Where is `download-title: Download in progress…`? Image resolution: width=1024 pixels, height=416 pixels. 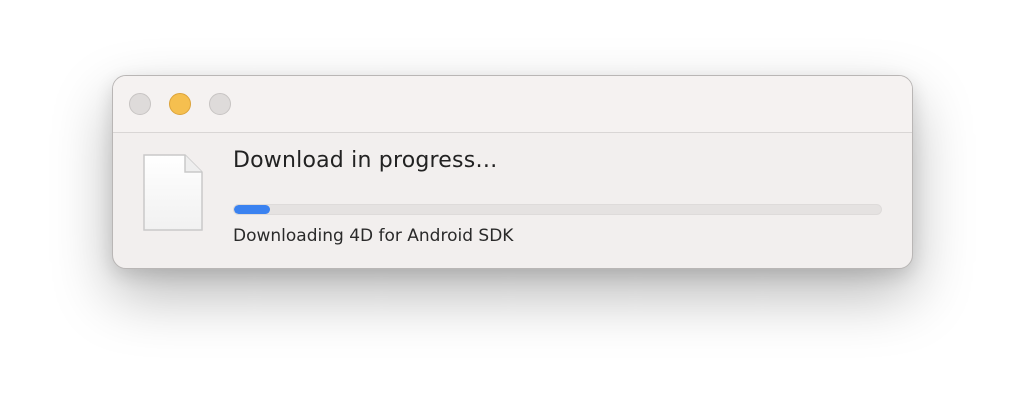 download-title: Download in progress… is located at coordinates (365, 160).